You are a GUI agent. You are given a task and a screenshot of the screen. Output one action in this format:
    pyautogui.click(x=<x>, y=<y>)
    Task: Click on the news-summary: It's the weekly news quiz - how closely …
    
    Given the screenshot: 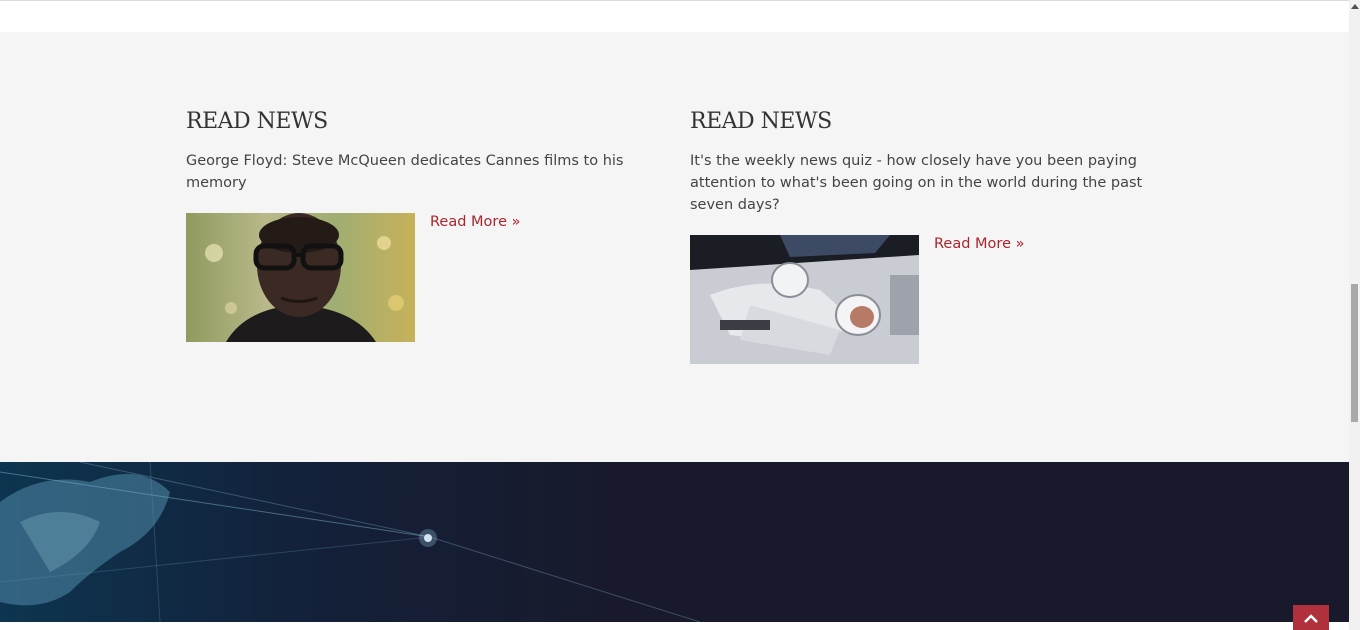 What is the action you would take?
    pyautogui.click(x=916, y=183)
    